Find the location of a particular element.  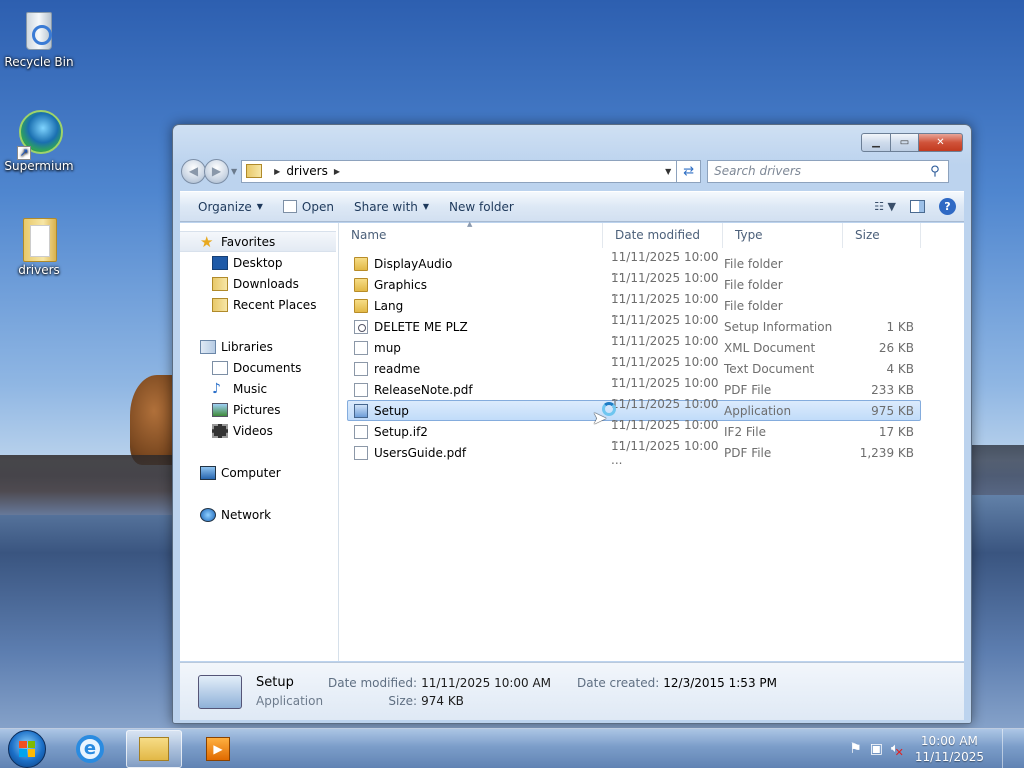

minimize-button: ▁ is located at coordinates (876, 142).